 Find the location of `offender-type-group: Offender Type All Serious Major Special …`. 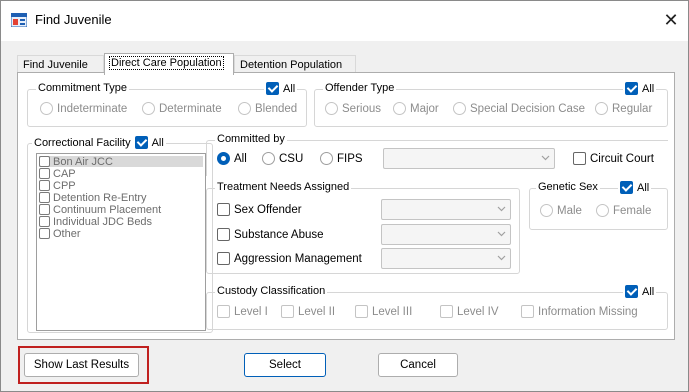

offender-type-group: Offender Type All Serious Major Special … is located at coordinates (491, 104).